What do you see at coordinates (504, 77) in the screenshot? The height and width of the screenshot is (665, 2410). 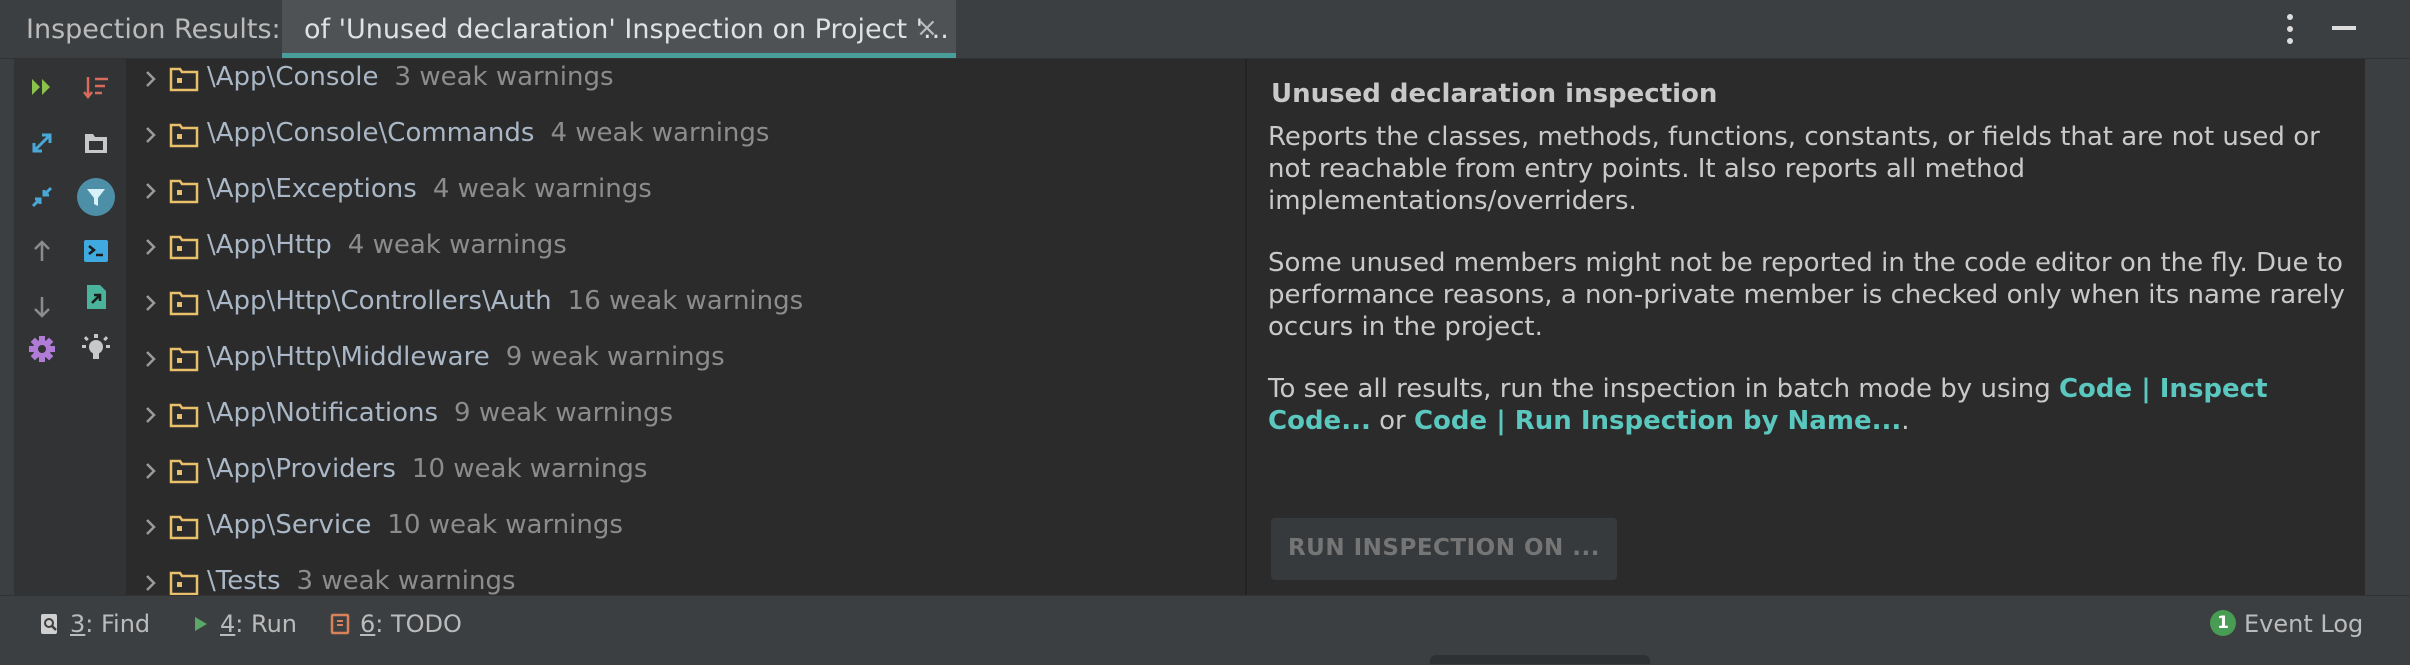 I see `warning-count: 3 weak warnings` at bounding box center [504, 77].